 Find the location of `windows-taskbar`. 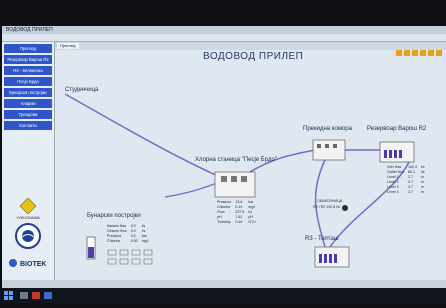

windows-taskbar is located at coordinates (223, 295).